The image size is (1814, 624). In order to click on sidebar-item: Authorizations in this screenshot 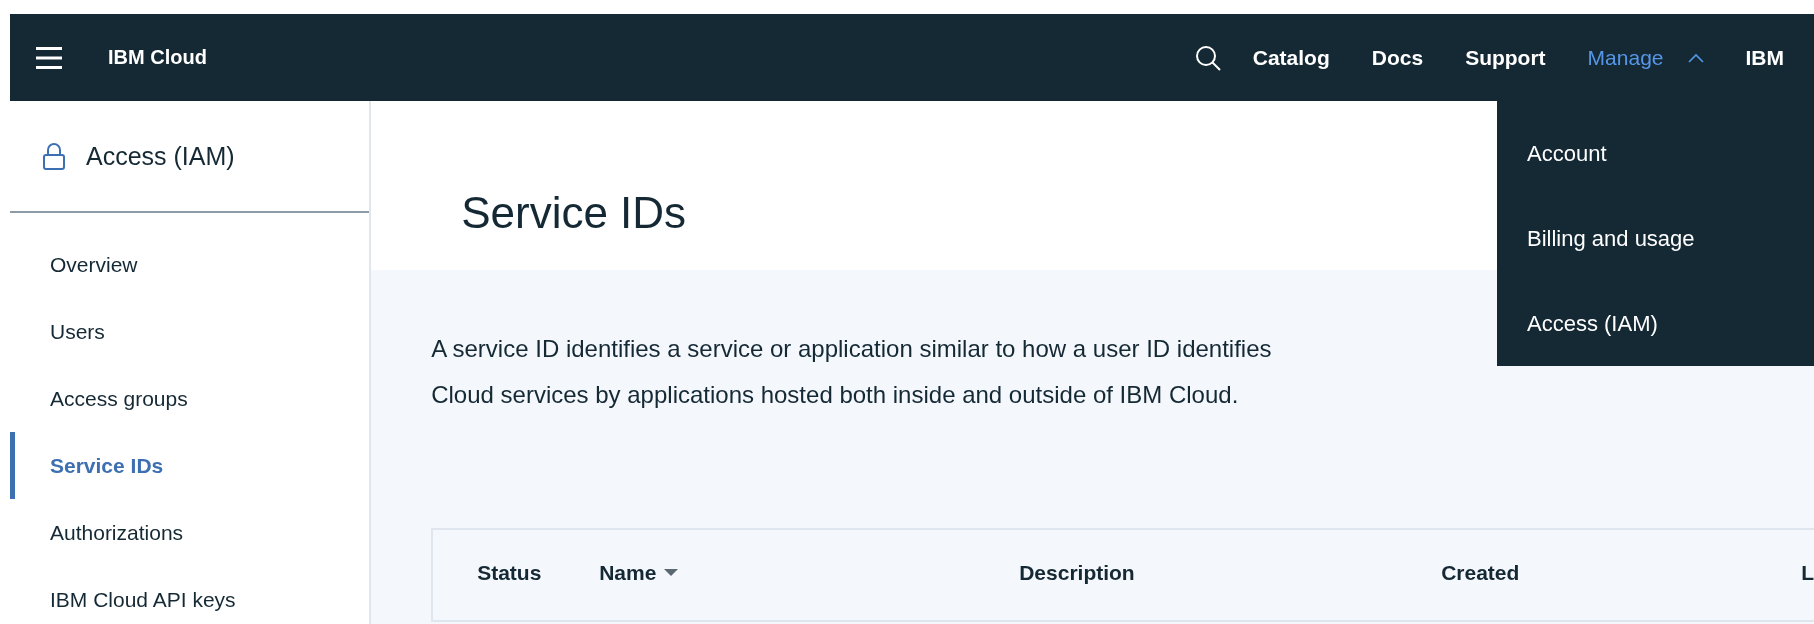, I will do `click(190, 532)`.